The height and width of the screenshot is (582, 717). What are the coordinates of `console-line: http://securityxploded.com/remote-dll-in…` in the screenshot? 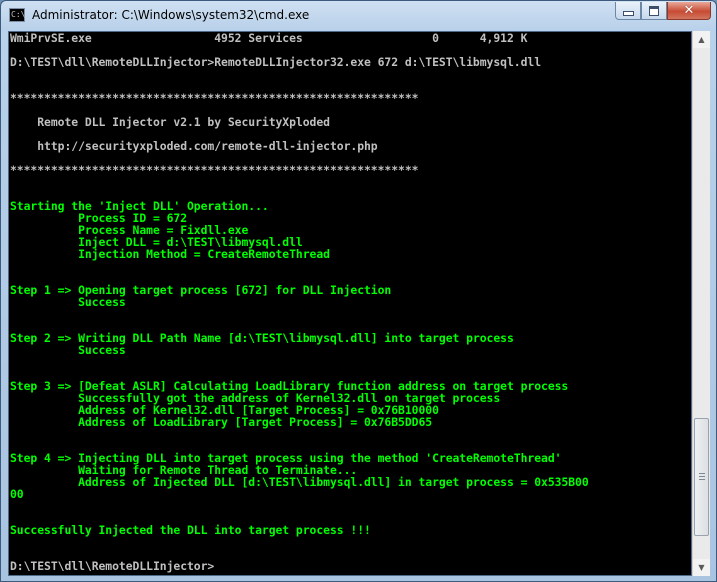 It's located at (194, 146).